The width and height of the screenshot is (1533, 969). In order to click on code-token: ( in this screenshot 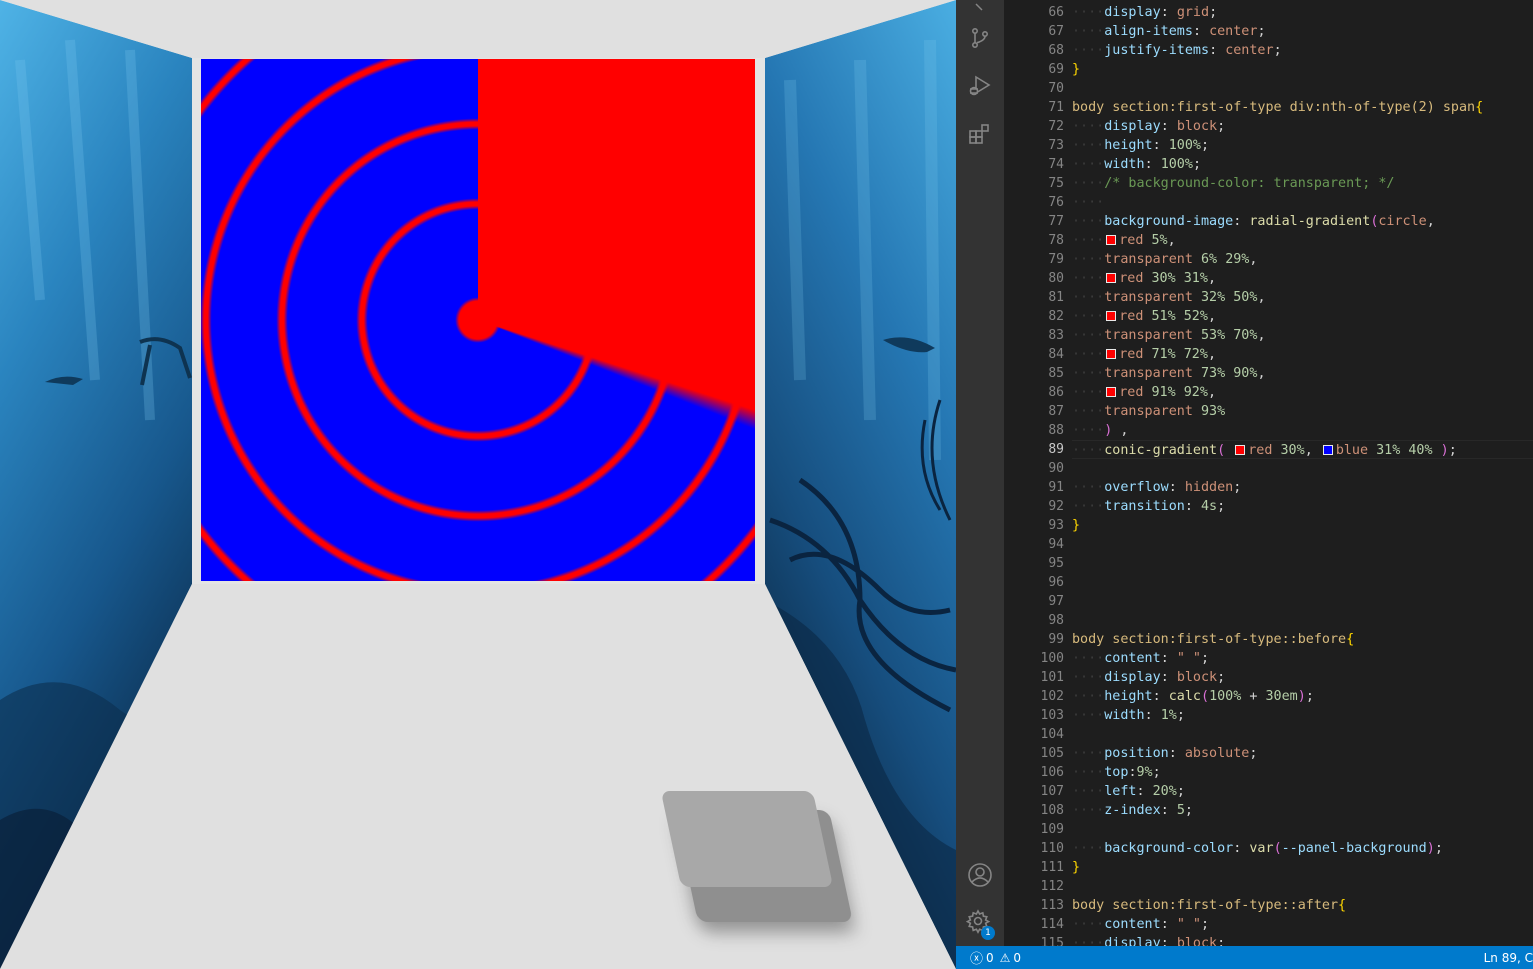, I will do `click(1205, 696)`.